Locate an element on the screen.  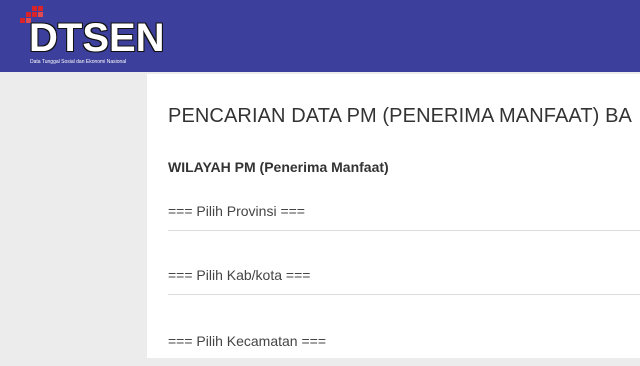
logo-tagline: Data Tunggal Sosial dan Ekonomi Nasional is located at coordinates (78, 62).